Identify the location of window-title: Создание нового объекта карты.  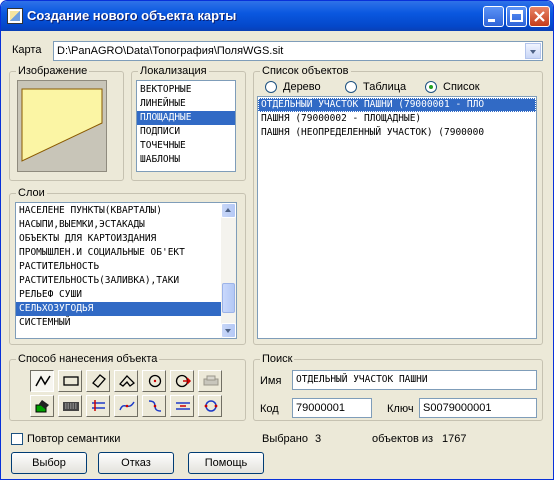
(132, 15).